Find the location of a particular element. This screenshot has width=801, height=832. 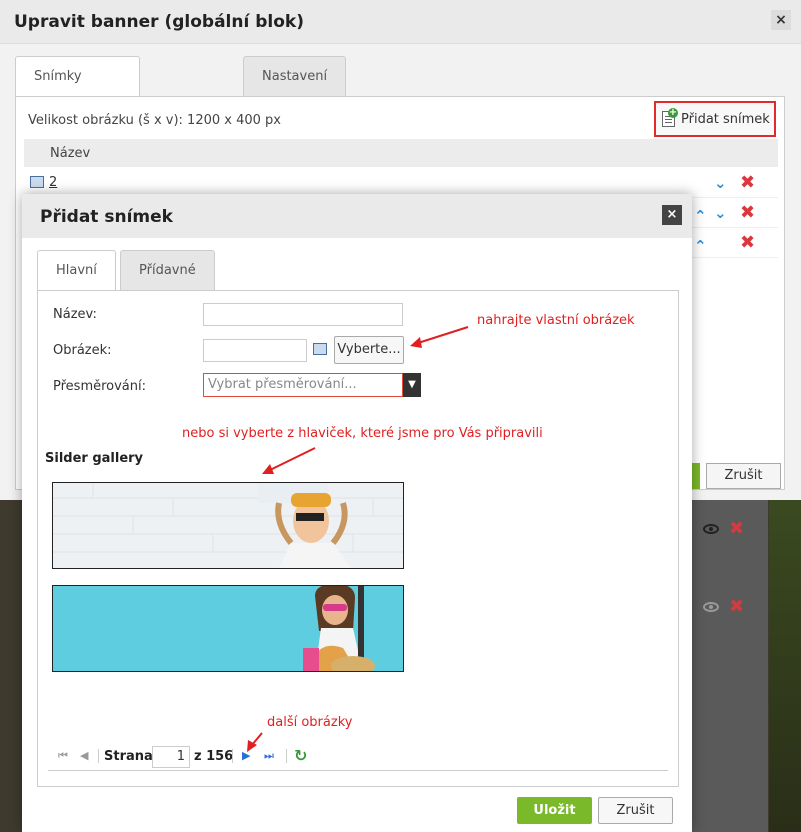

modal-title: Přidat snímek is located at coordinates (106, 217).